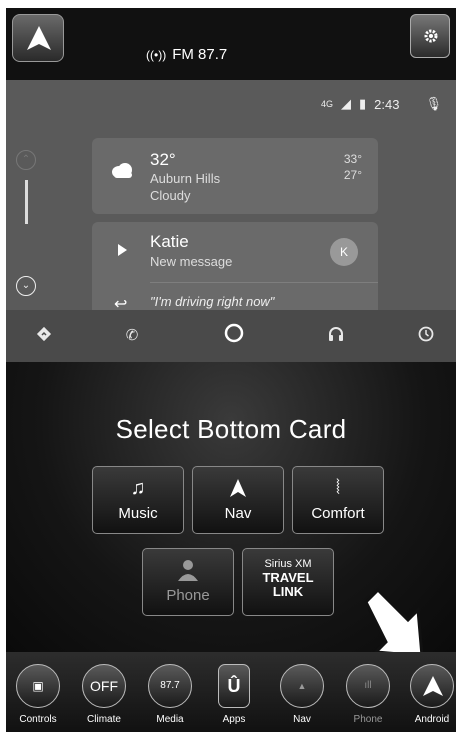  What do you see at coordinates (27, 225) in the screenshot?
I see `card-scroller: ⌃ ⌄` at bounding box center [27, 225].